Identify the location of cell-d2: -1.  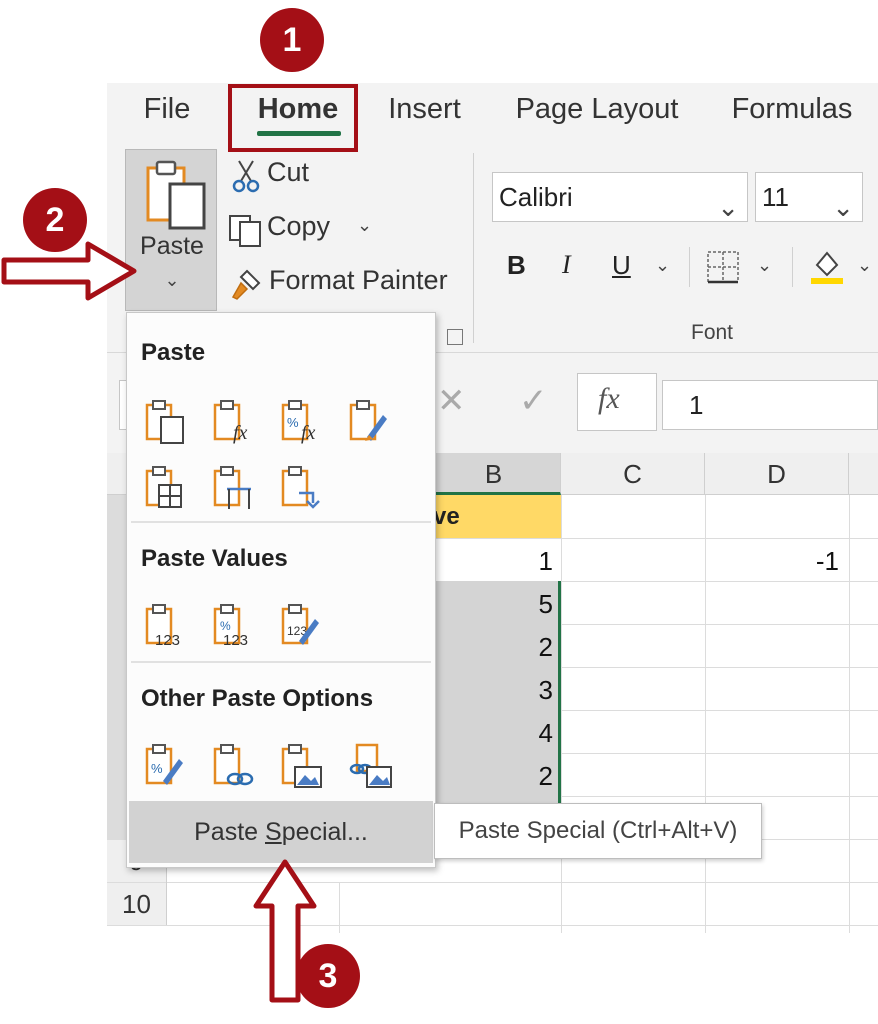
(772, 561).